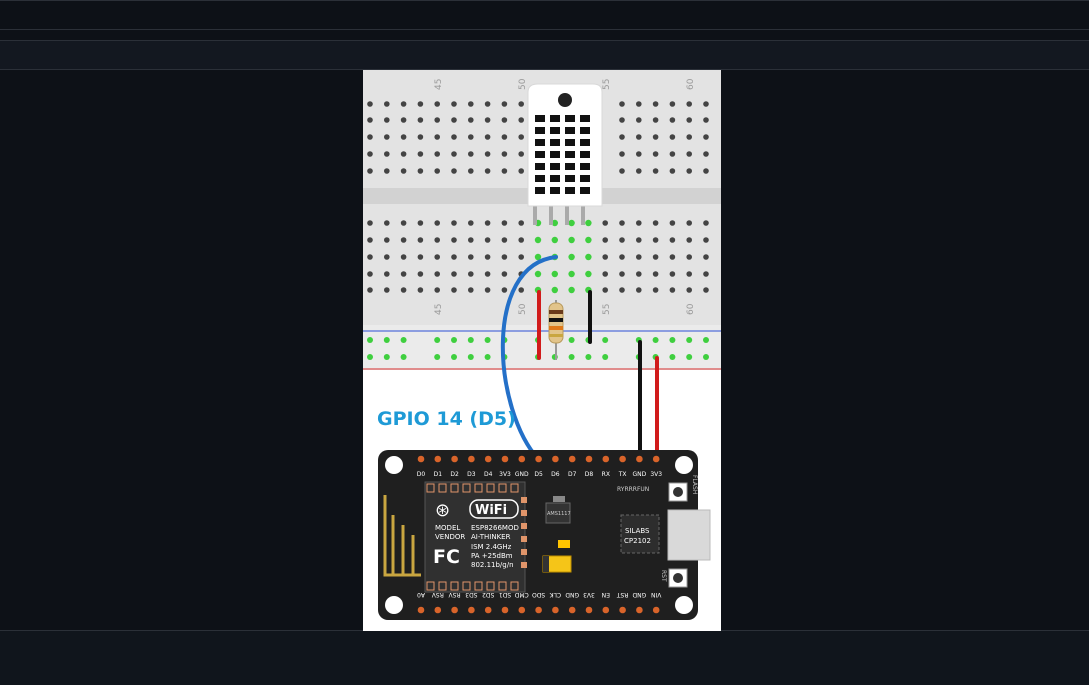 The height and width of the screenshot is (685, 1089). I want to click on column-number: 55, so click(607, 309).